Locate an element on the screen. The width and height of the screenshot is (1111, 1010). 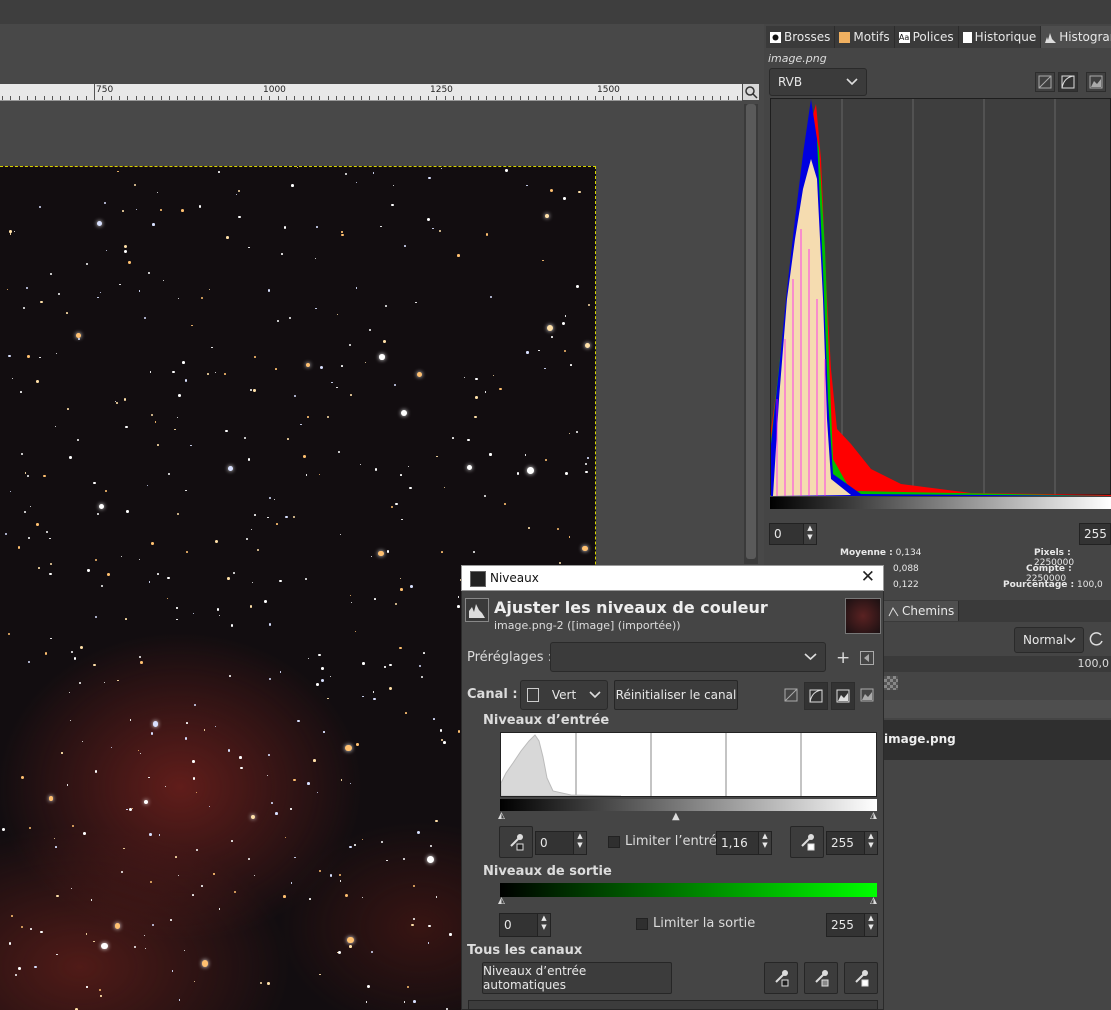
output-gradient-bar is located at coordinates (688, 890).